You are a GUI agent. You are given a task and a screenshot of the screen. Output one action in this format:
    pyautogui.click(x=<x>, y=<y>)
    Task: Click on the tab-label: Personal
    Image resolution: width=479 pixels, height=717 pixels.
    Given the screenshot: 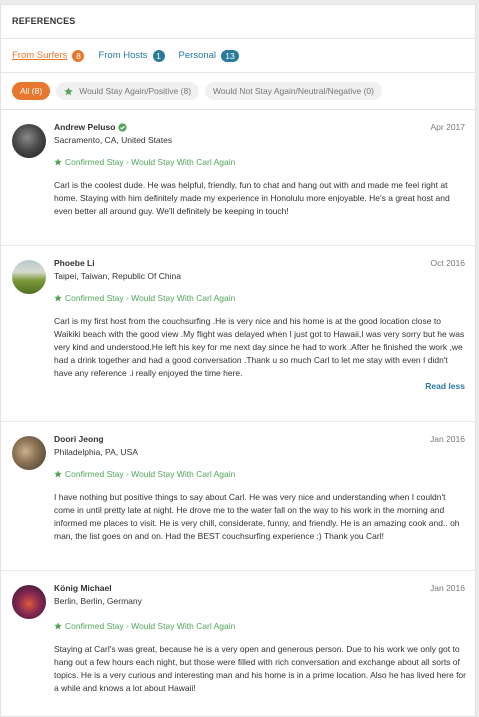 What is the action you would take?
    pyautogui.click(x=197, y=55)
    